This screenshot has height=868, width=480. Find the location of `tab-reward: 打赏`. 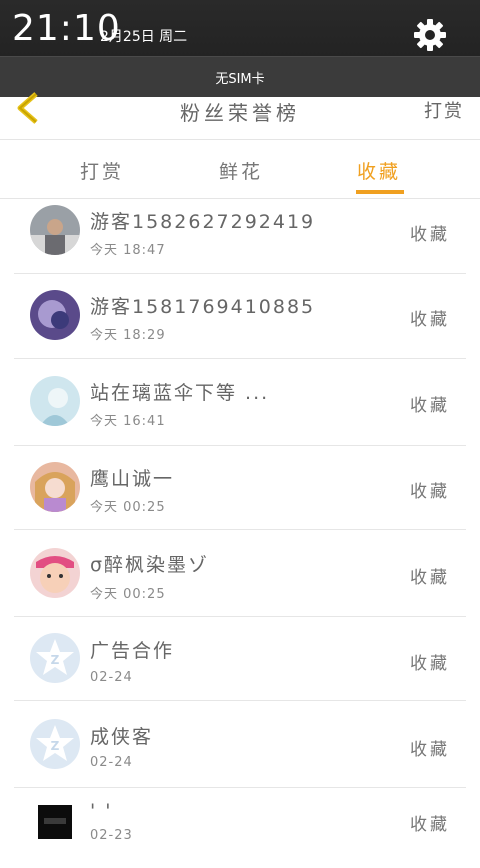

tab-reward: 打赏 is located at coordinates (102, 170).